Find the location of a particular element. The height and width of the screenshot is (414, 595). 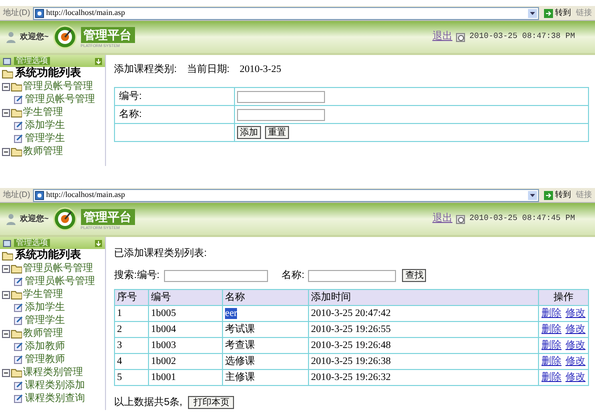

table-cell: 主修课 is located at coordinates (240, 377).